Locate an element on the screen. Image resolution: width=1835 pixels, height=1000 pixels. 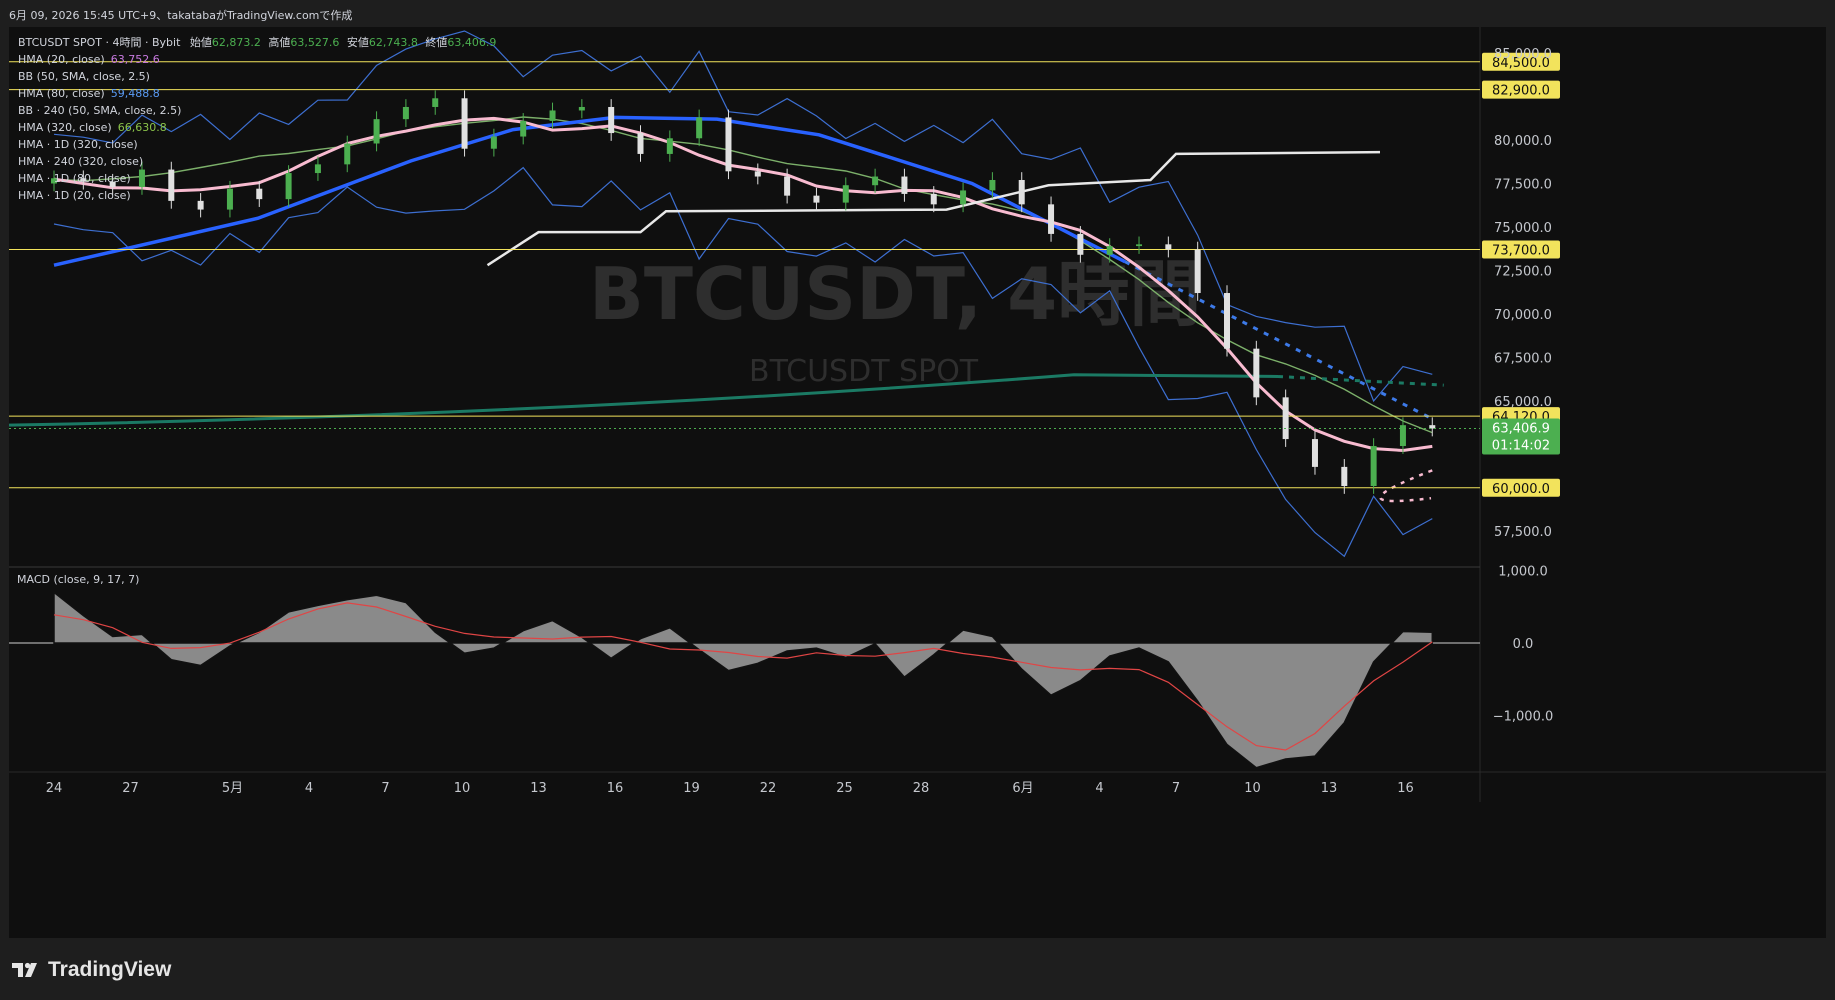
time-axis-tick-label: 5月 is located at coordinates (232, 788).